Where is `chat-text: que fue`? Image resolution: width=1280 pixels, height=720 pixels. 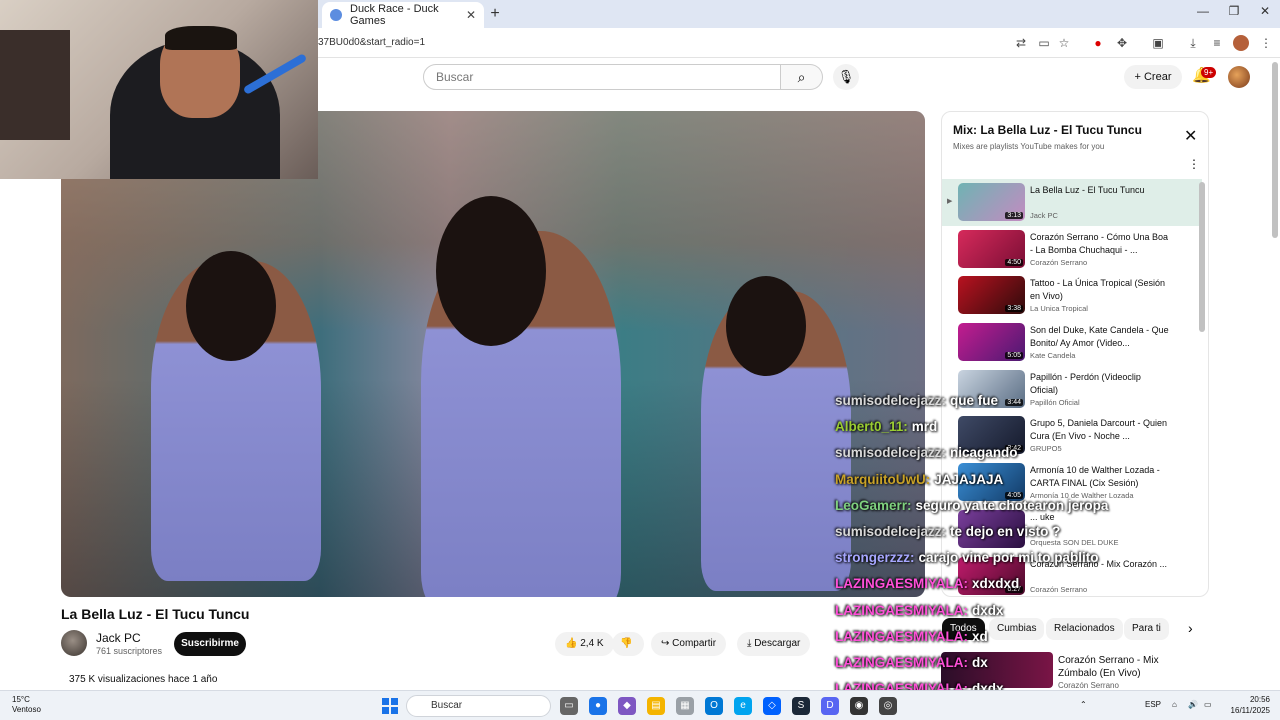 chat-text: que fue is located at coordinates (974, 400).